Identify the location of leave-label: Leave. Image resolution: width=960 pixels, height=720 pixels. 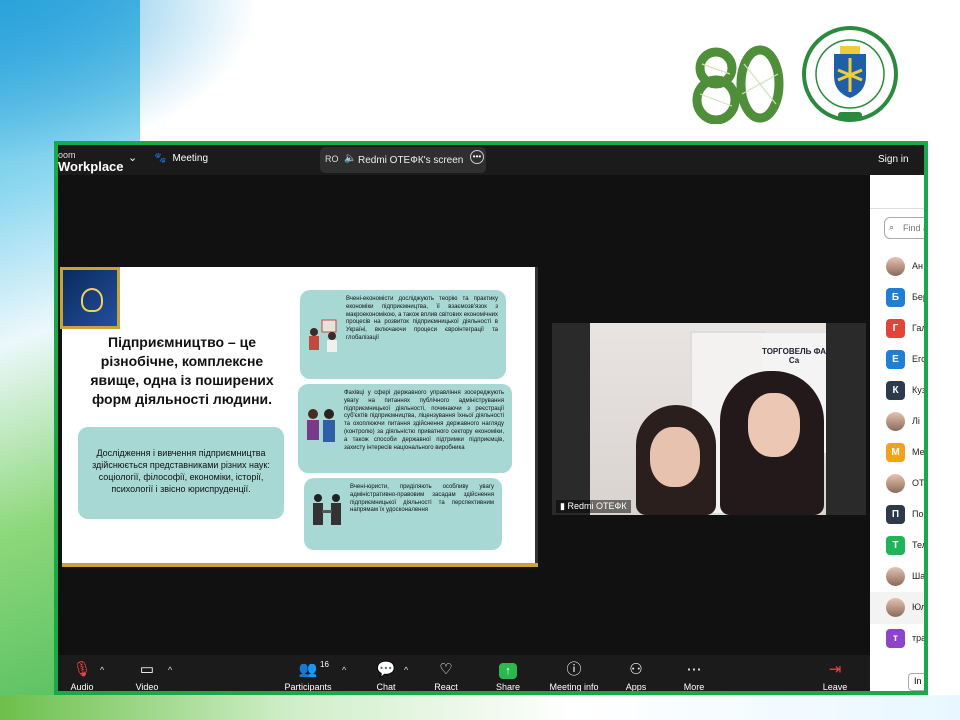
(835, 687).